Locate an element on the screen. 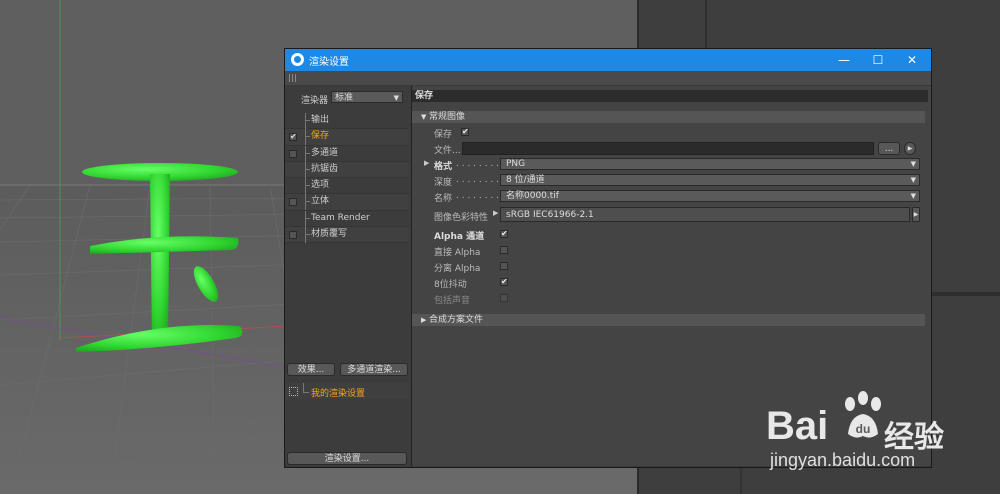 This screenshot has height=494, width=1000. renderer-select: 标准 ▼ is located at coordinates (367, 97).